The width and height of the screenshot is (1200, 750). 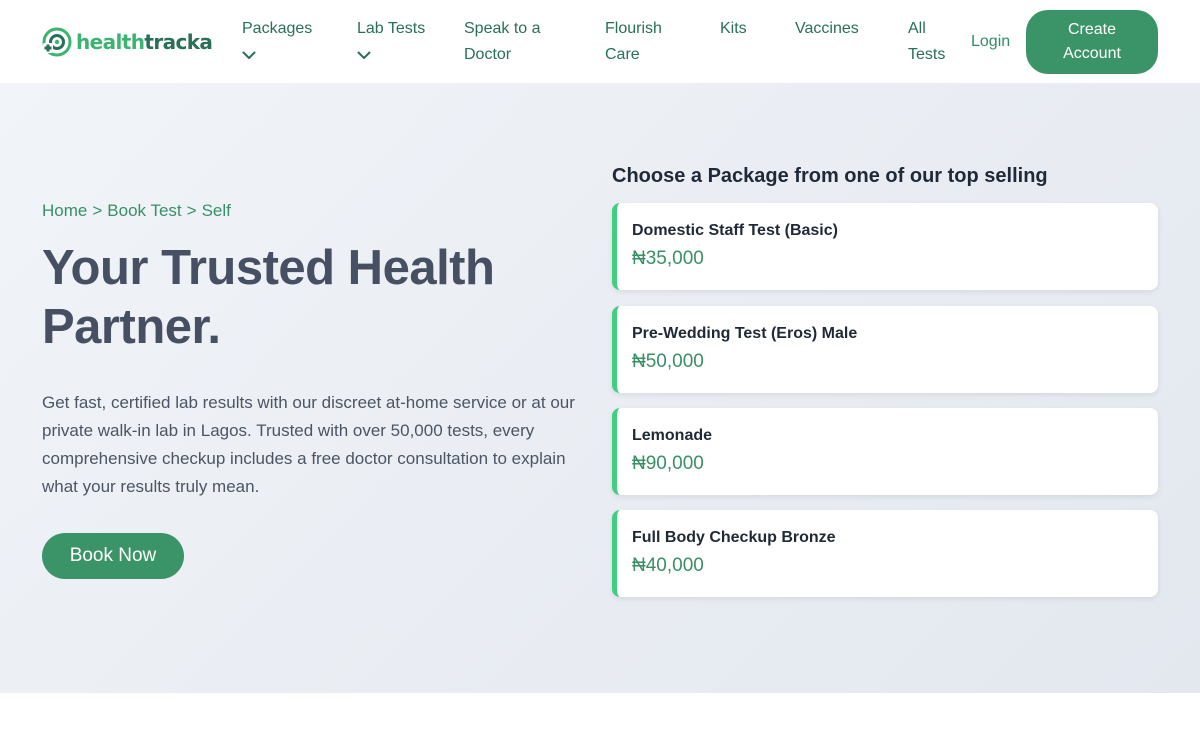 What do you see at coordinates (502, 41) in the screenshot?
I see `nav-item-label: Speak to a Doctor` at bounding box center [502, 41].